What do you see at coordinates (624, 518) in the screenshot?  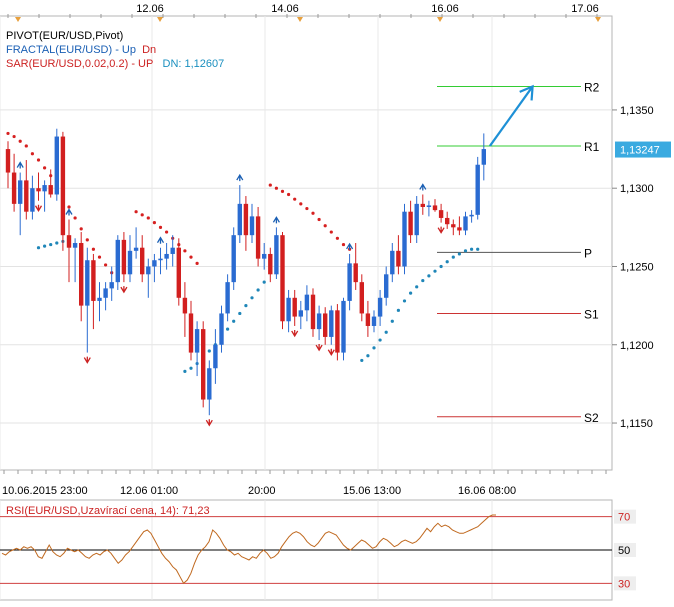 I see `rsi-level-label: 70` at bounding box center [624, 518].